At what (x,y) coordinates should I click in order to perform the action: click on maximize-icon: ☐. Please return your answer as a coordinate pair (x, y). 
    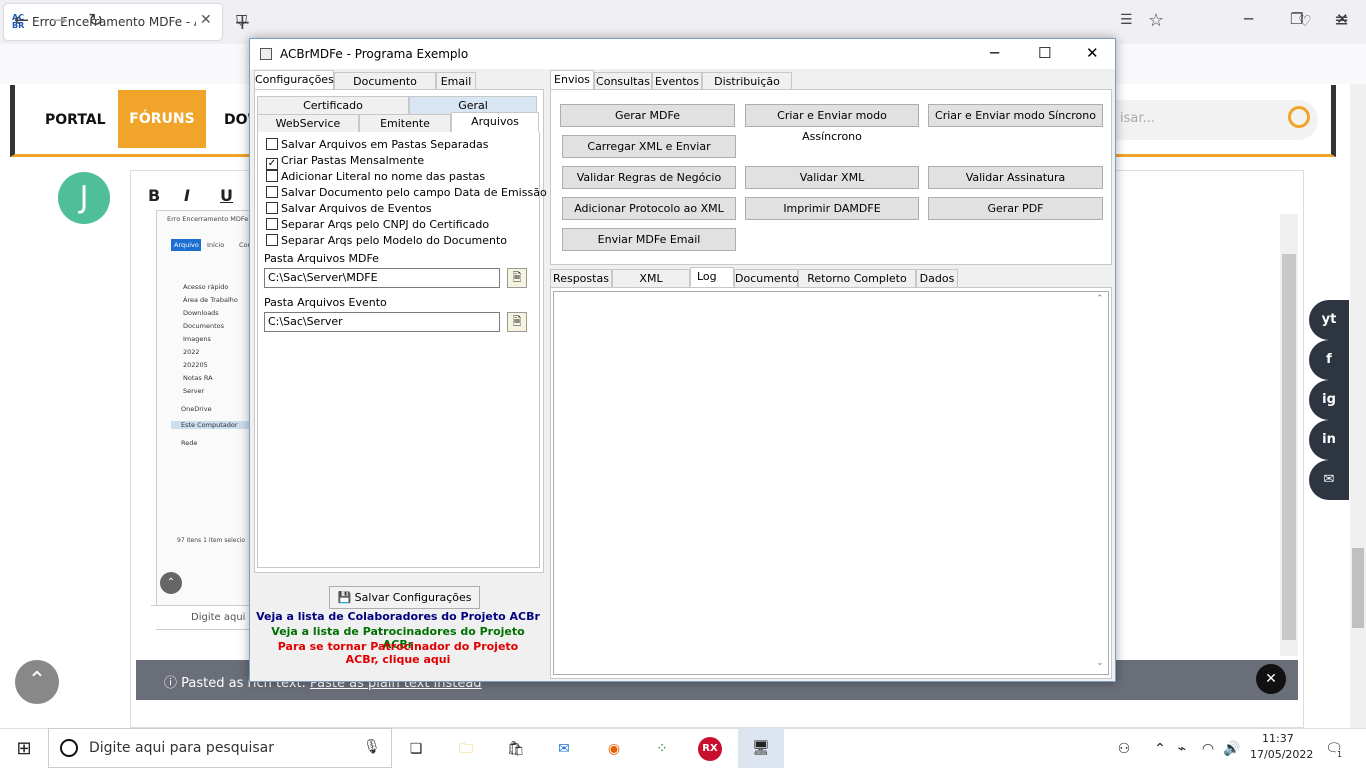
    Looking at the image, I should click on (1044, 53).